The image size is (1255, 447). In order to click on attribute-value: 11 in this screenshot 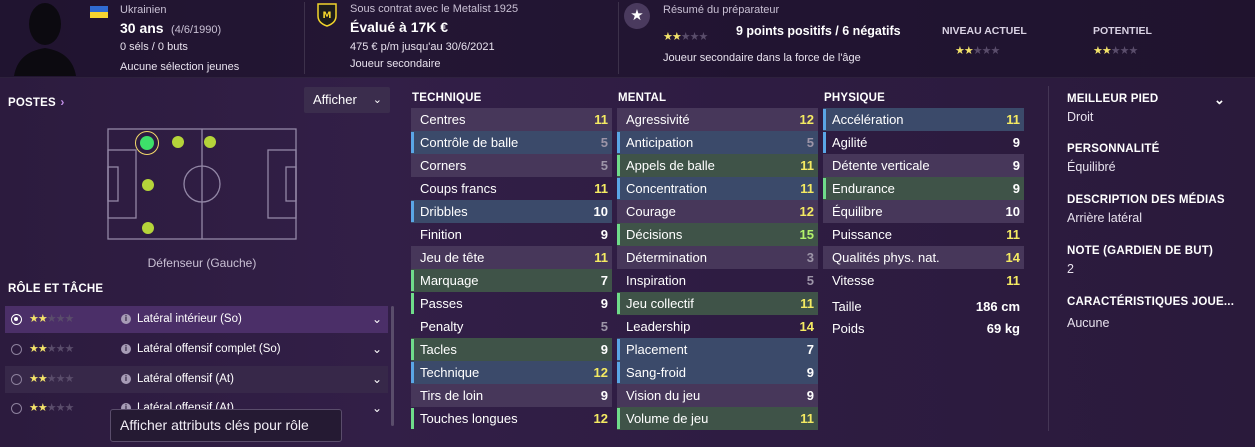, I will do `click(807, 188)`.